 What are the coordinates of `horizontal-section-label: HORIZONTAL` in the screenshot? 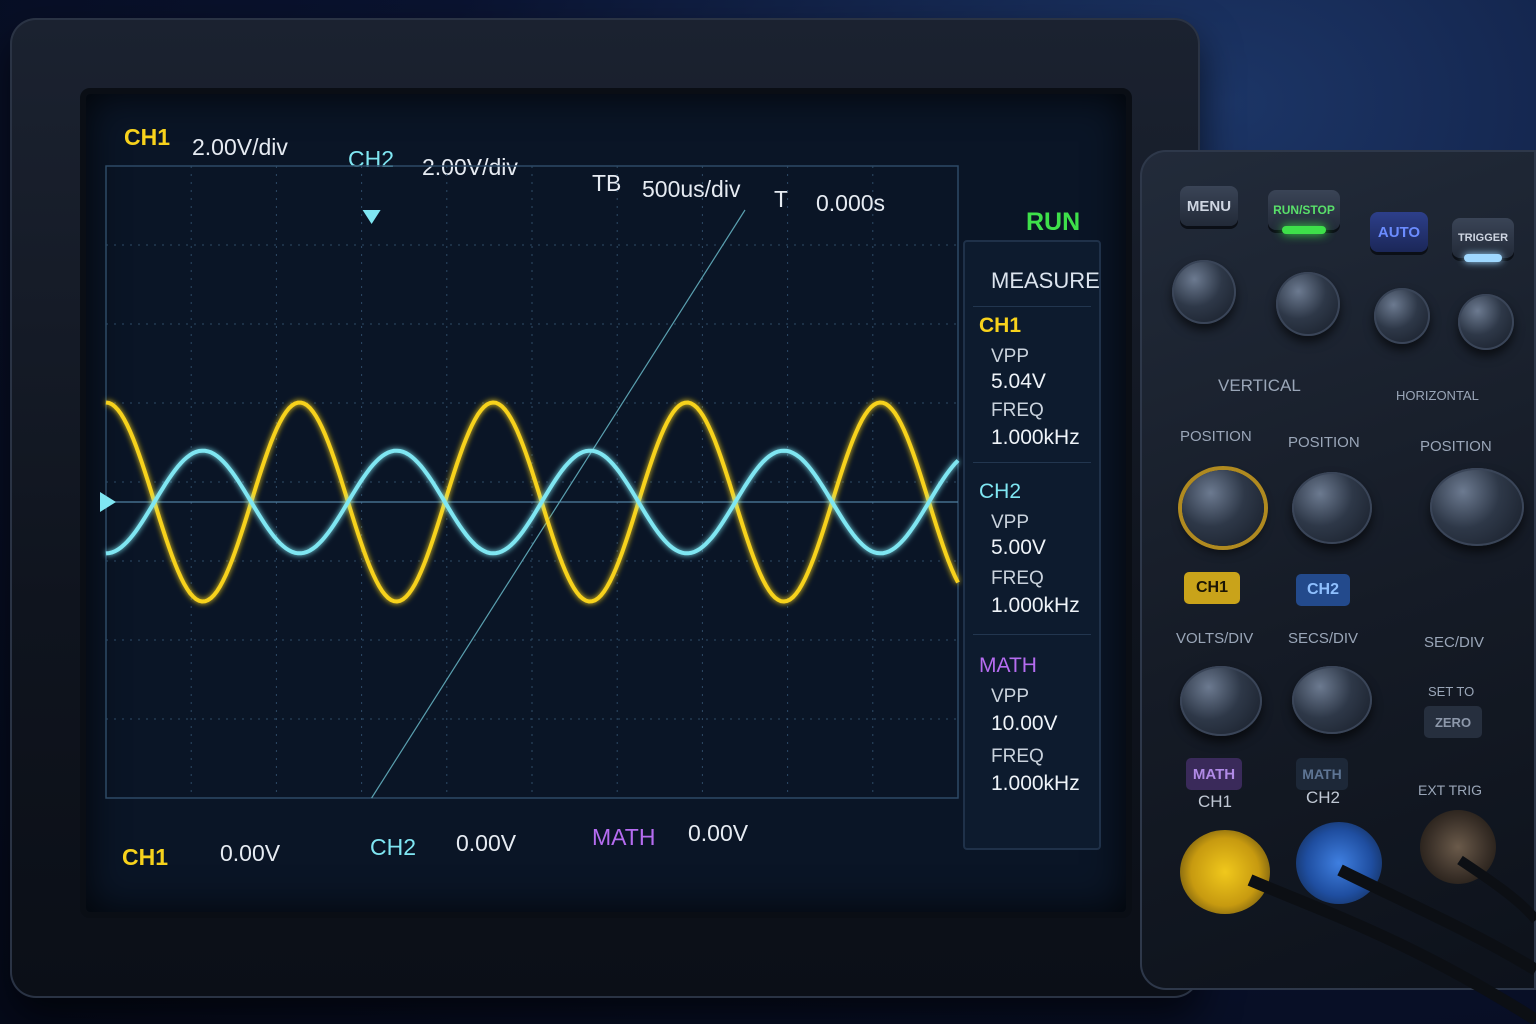 It's located at (1437, 395).